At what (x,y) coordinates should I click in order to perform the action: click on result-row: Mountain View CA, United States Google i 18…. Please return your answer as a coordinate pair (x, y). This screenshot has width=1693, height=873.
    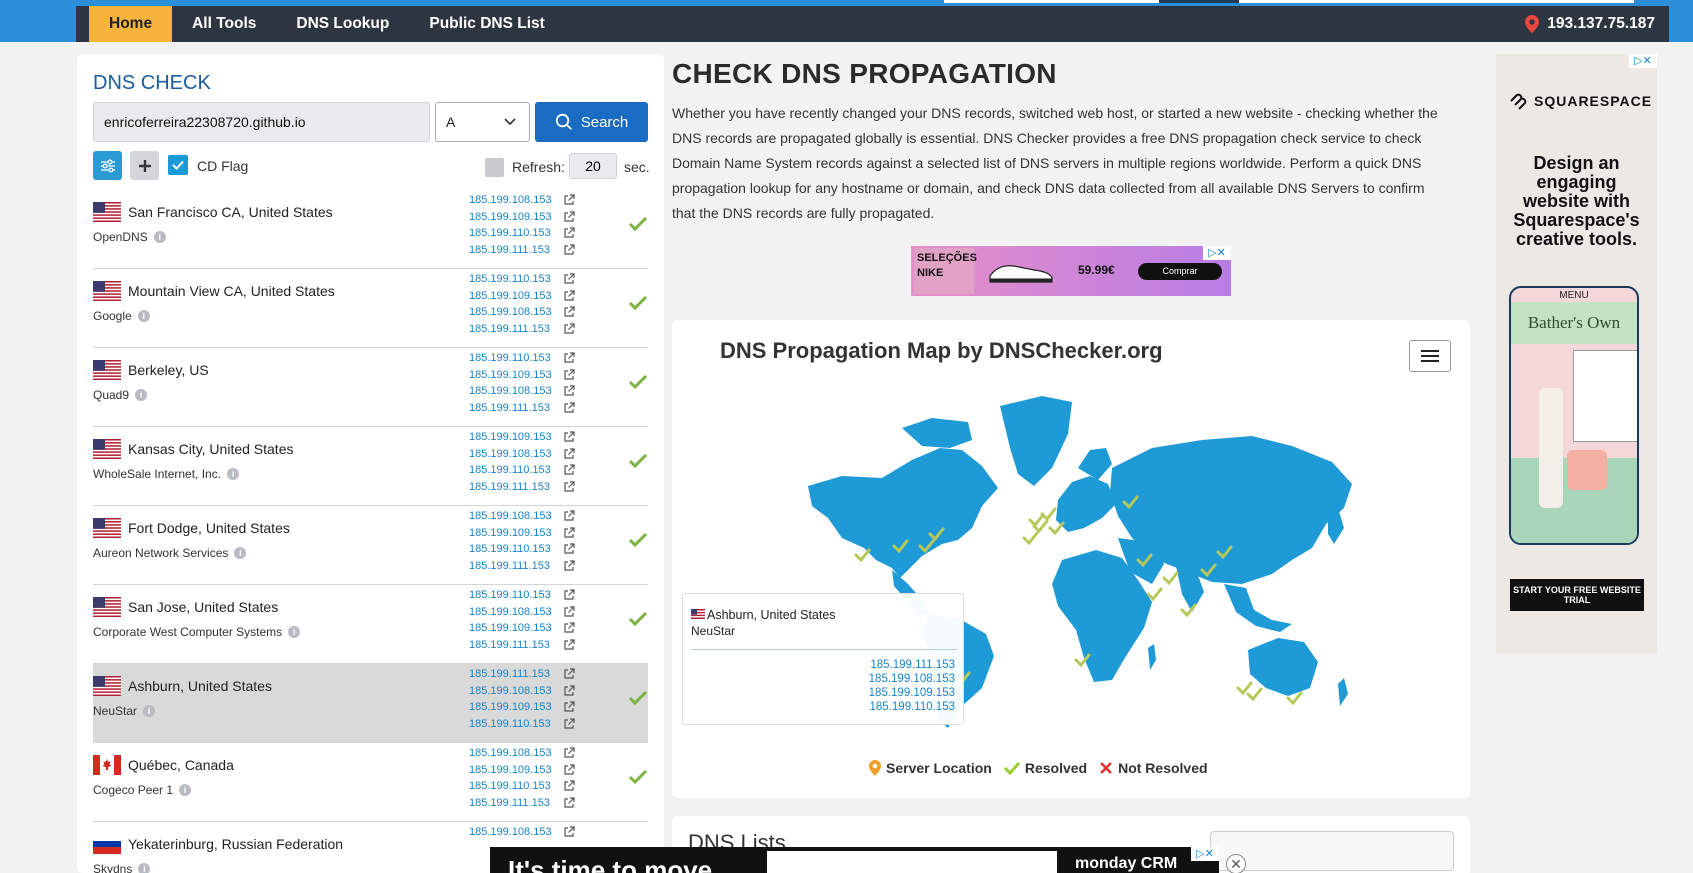
    Looking at the image, I should click on (370, 308).